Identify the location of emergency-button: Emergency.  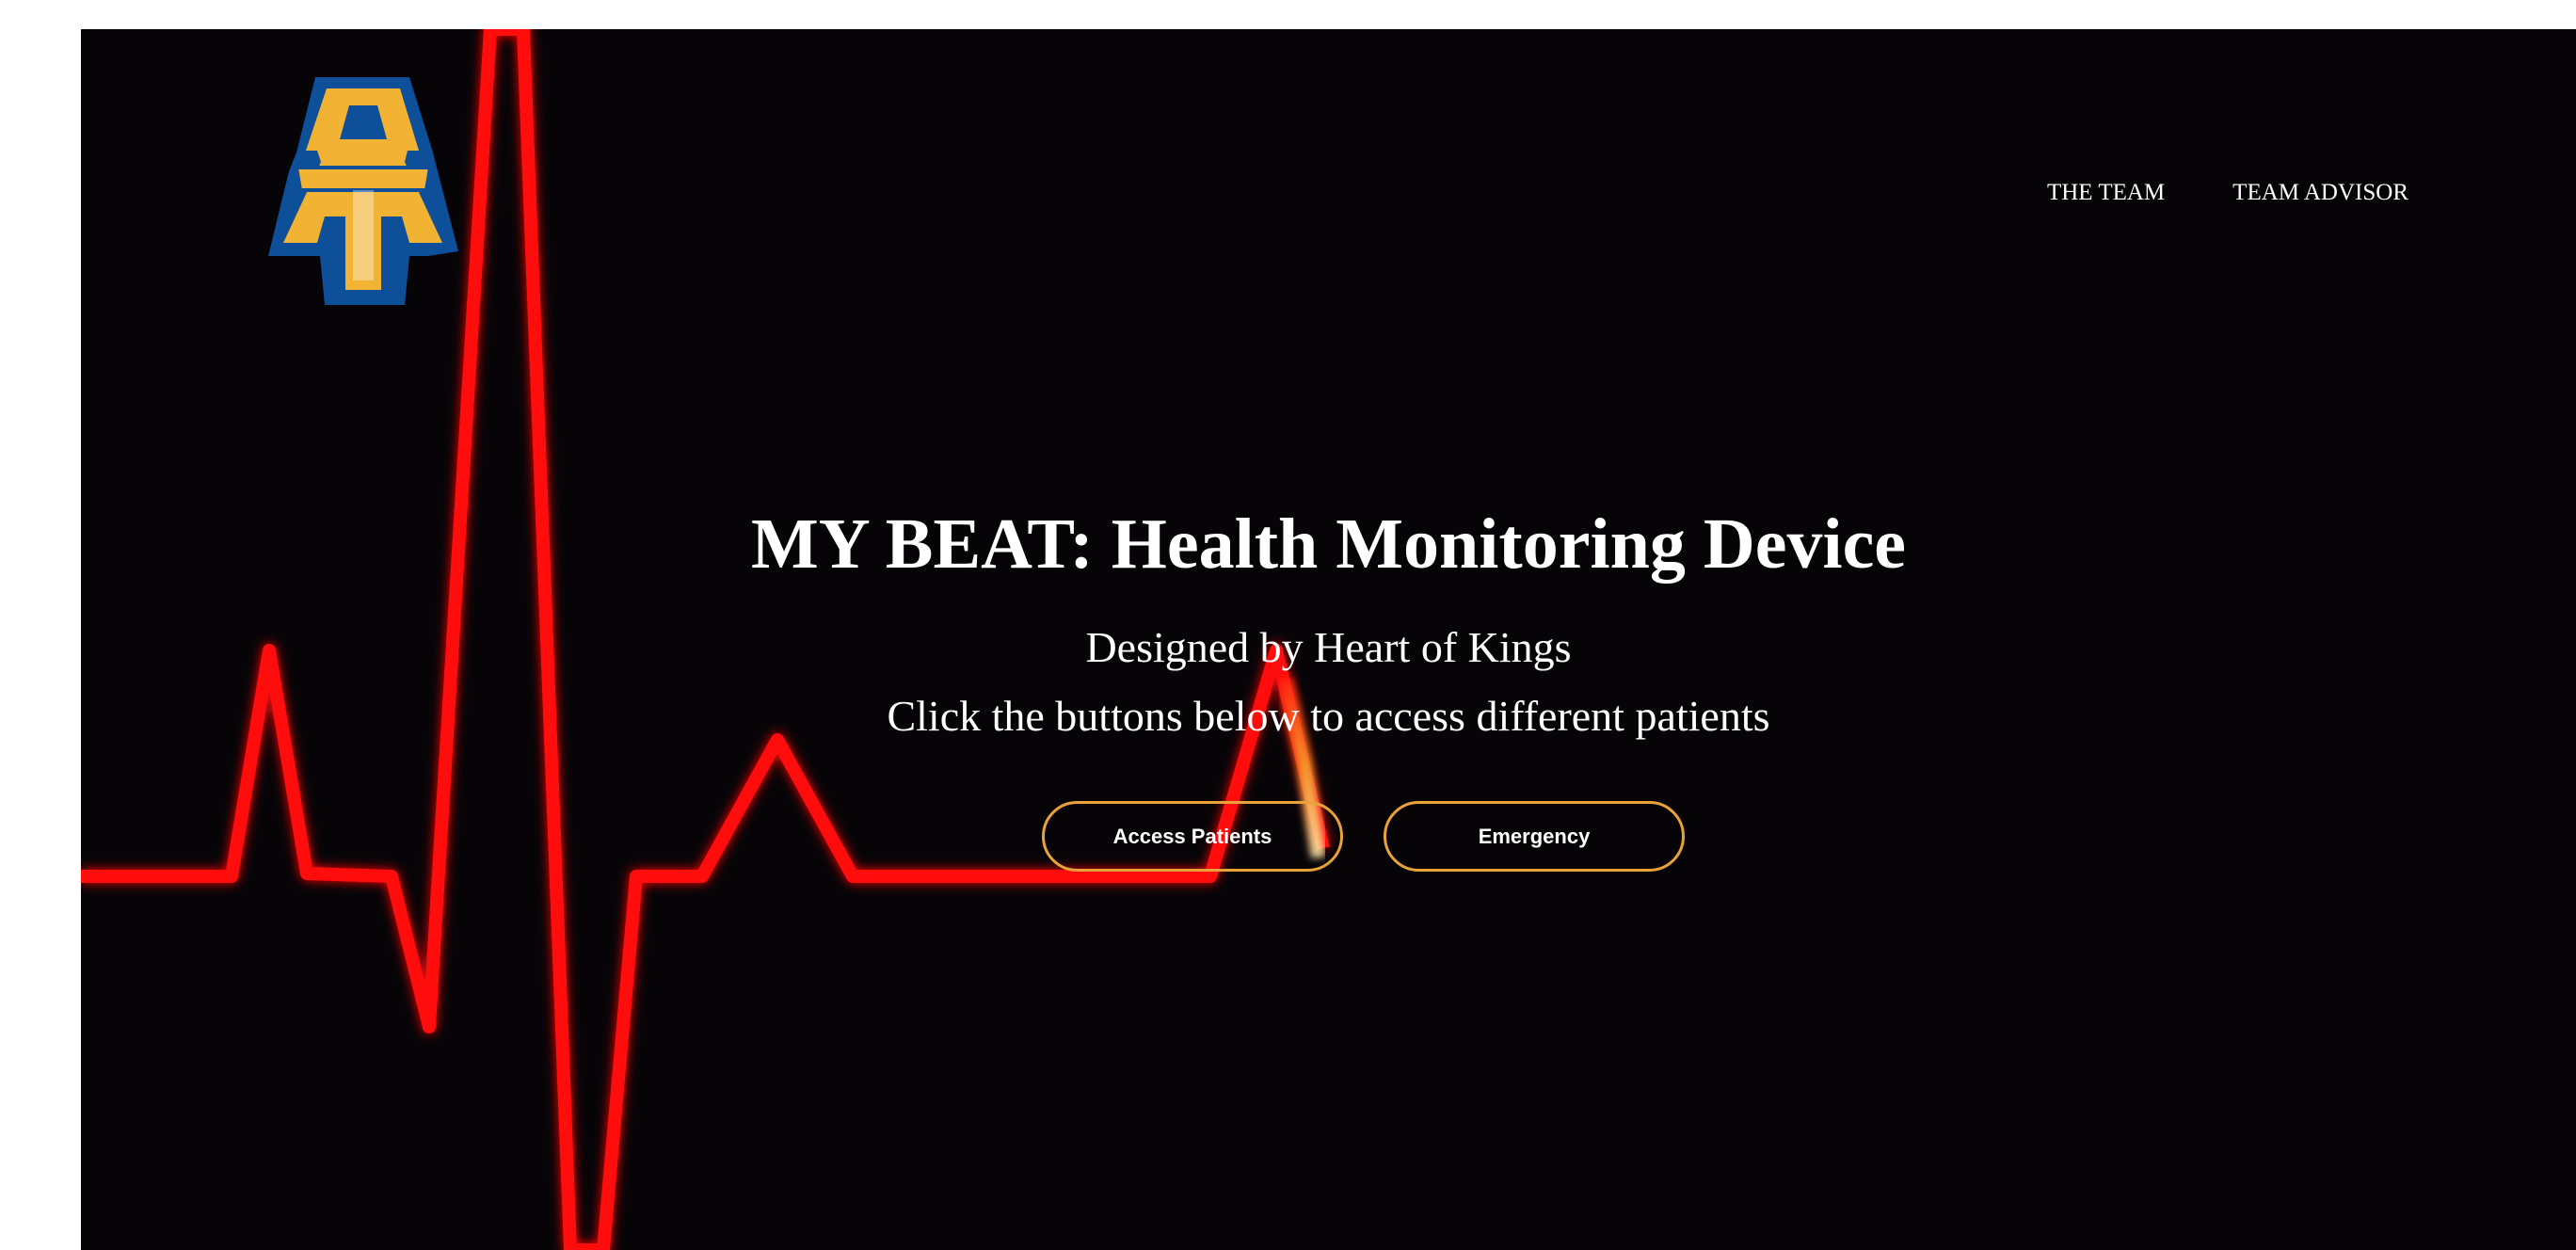
(1534, 836).